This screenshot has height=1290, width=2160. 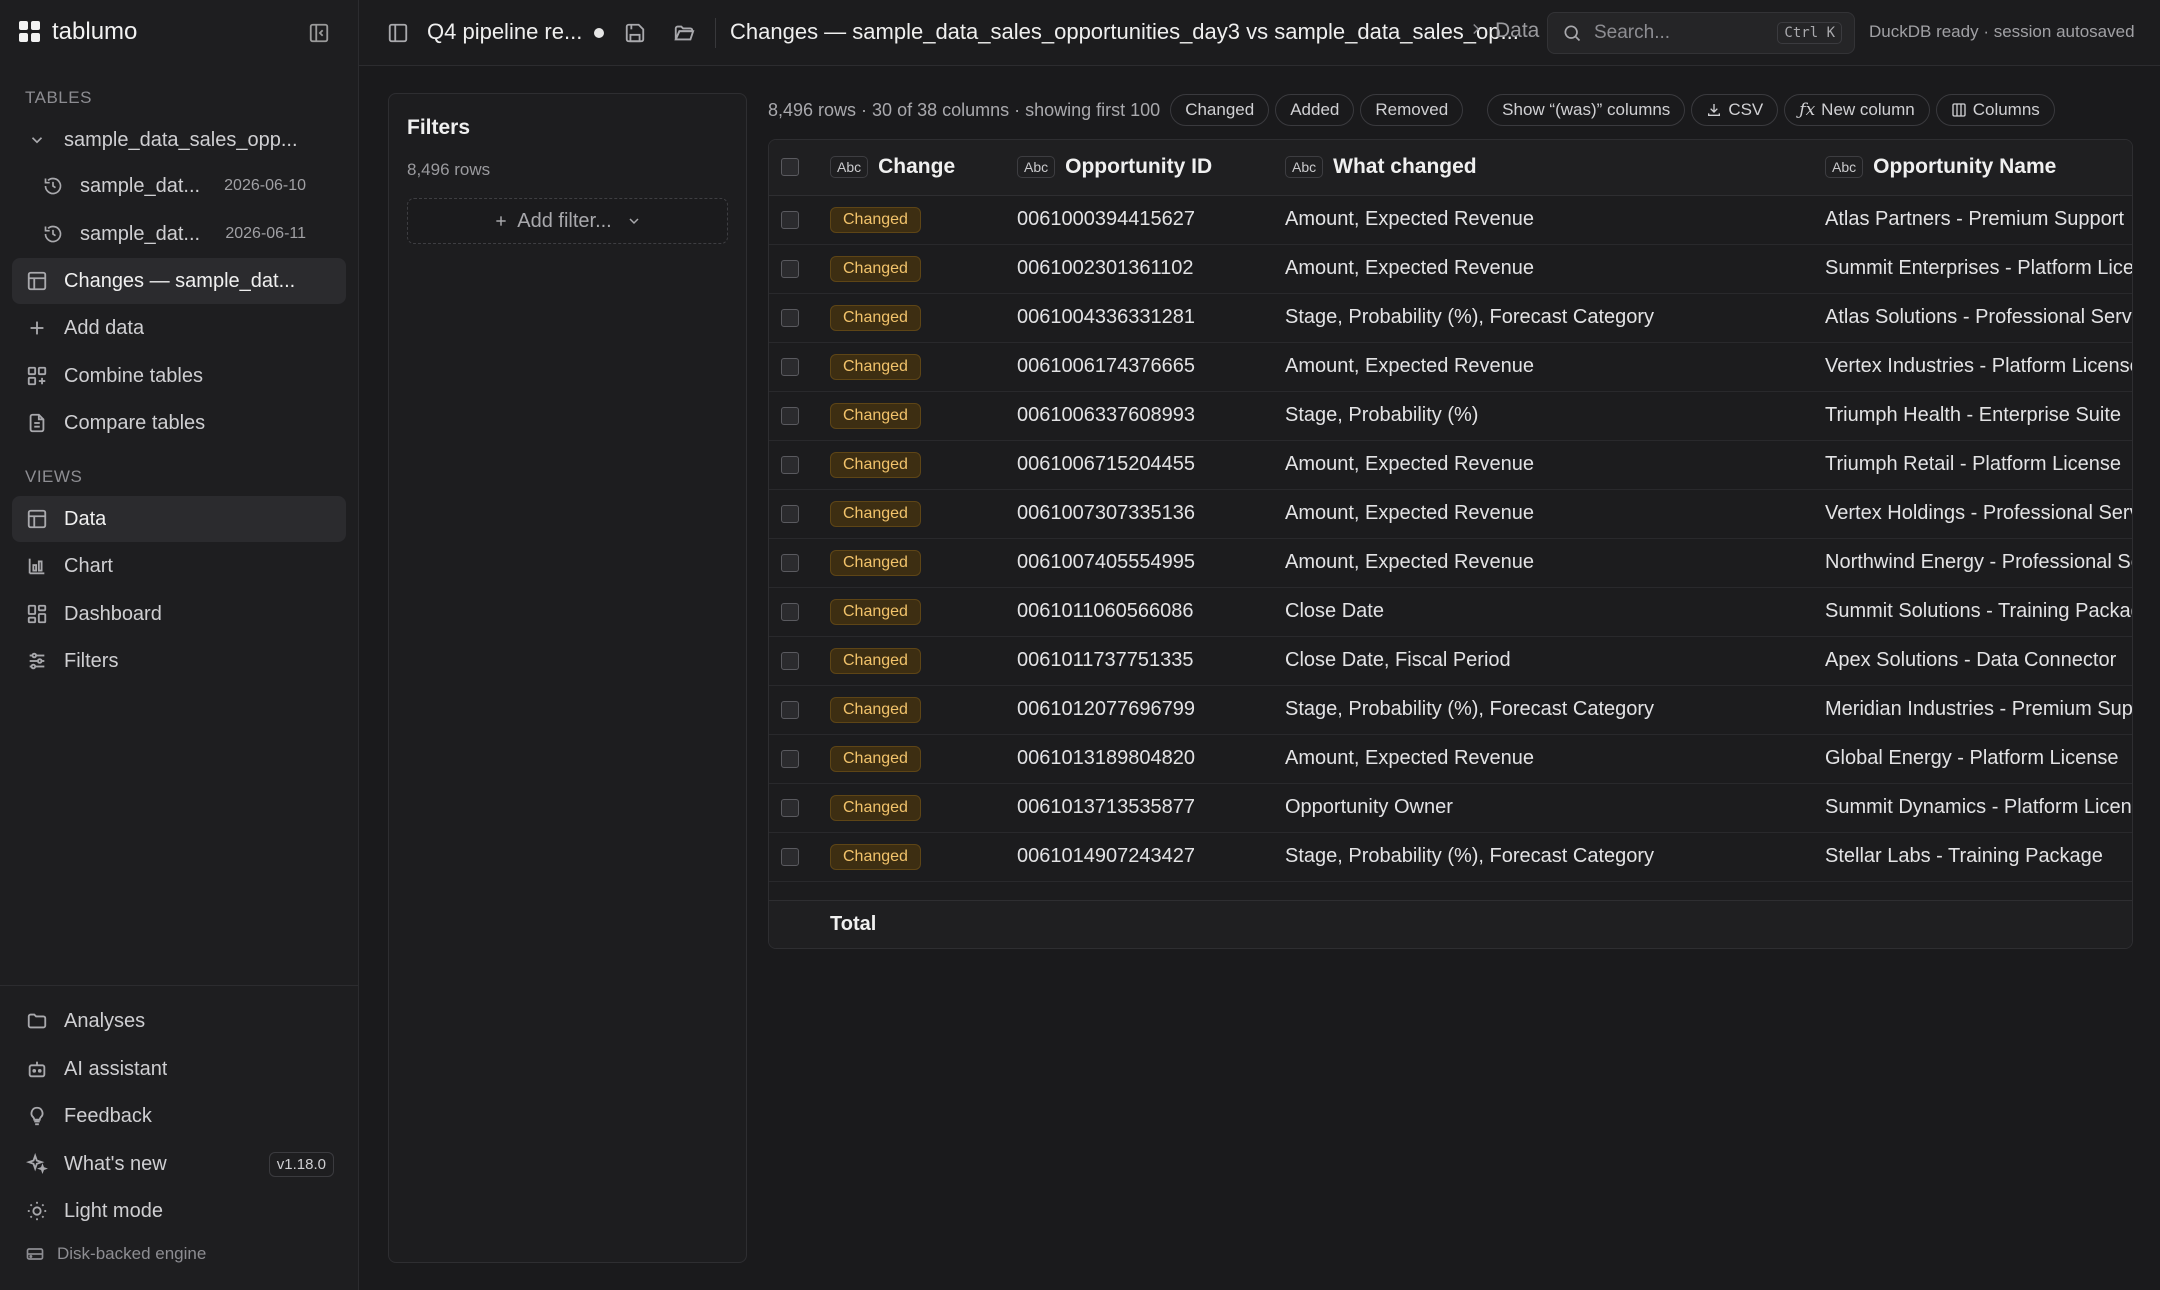 I want to click on opportunity-name-cell: Stellar Labs - Training Package, so click(x=1964, y=856).